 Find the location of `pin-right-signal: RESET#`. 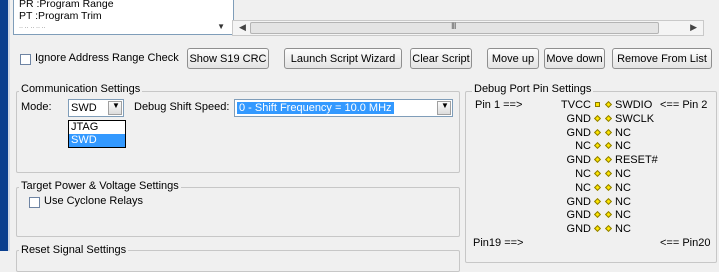

pin-right-signal: RESET# is located at coordinates (636, 160).